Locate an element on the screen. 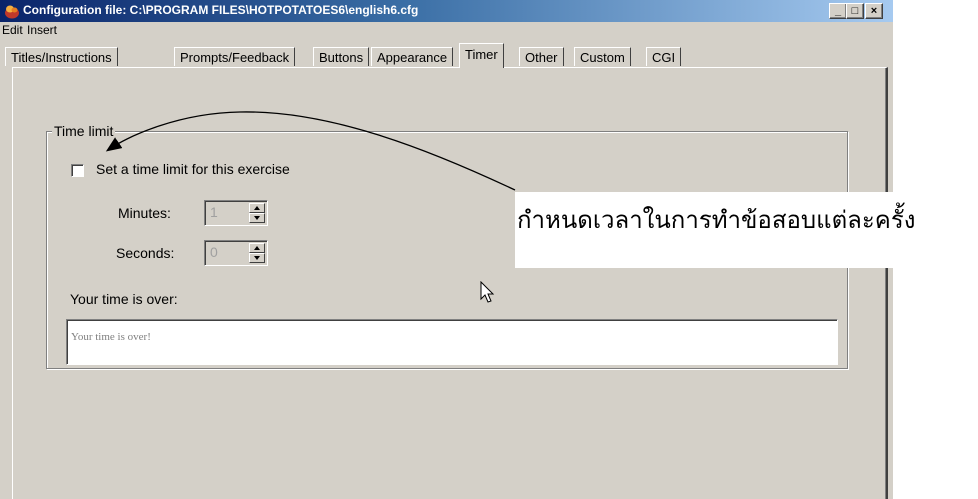  time-over-message-text: Your time is over! is located at coordinates (111, 337).